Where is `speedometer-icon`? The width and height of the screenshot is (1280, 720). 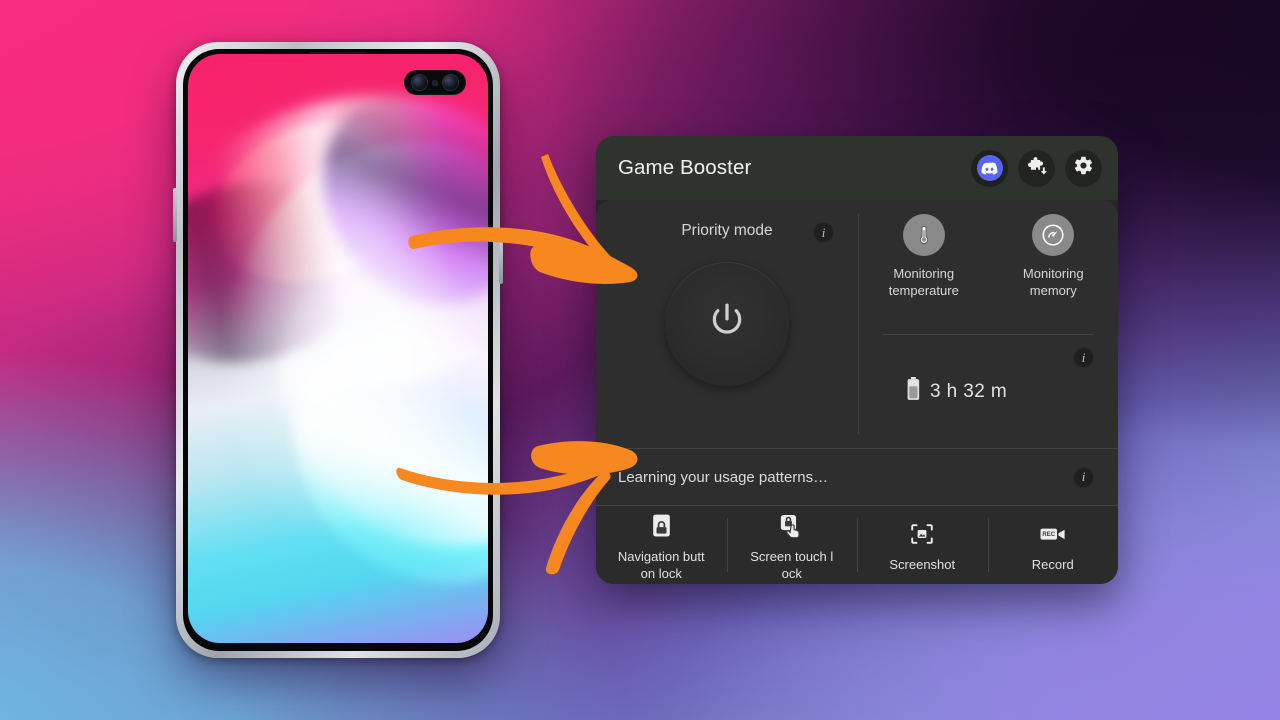 speedometer-icon is located at coordinates (1053, 235).